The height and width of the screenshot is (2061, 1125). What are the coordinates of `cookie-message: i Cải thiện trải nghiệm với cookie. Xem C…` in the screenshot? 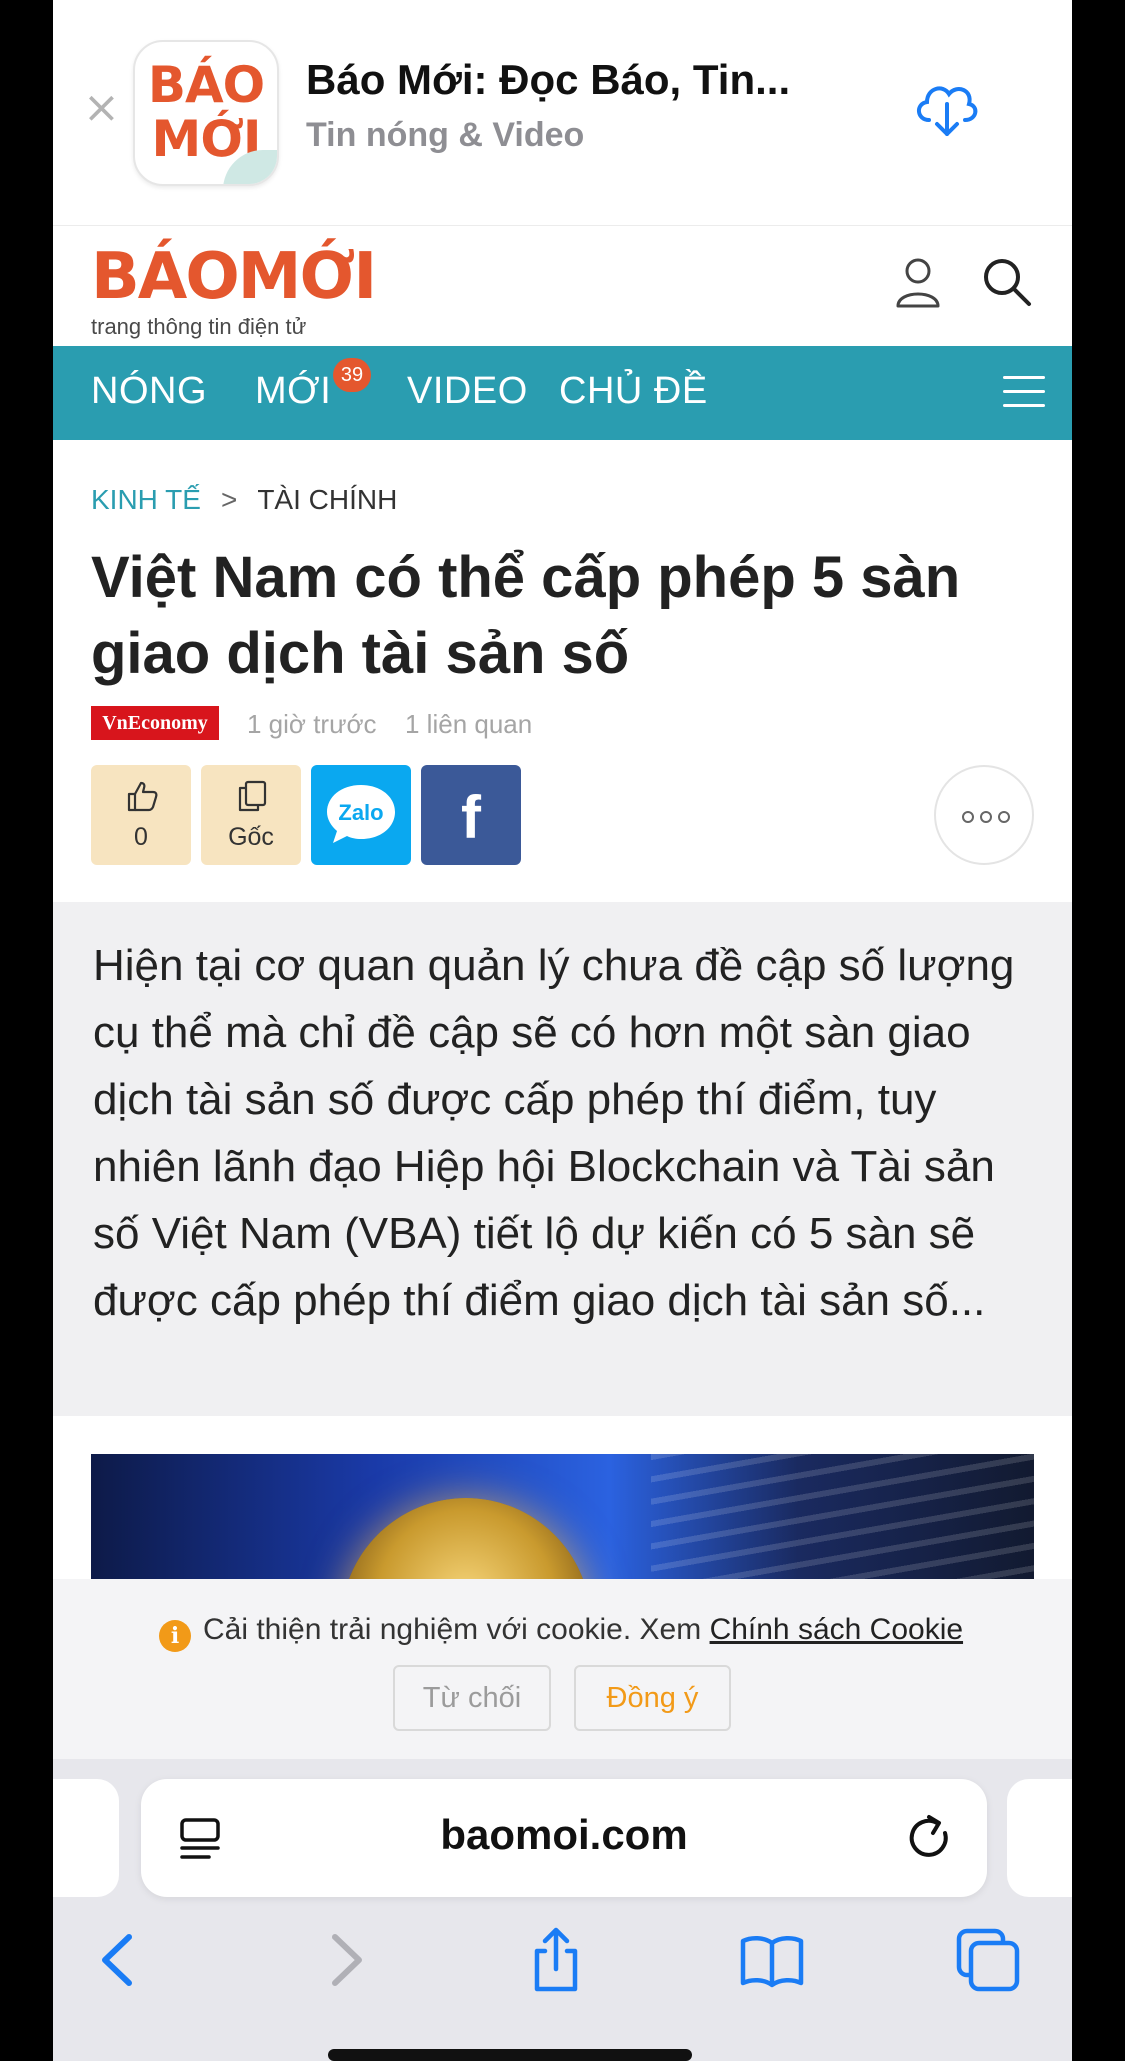 It's located at (561, 1632).